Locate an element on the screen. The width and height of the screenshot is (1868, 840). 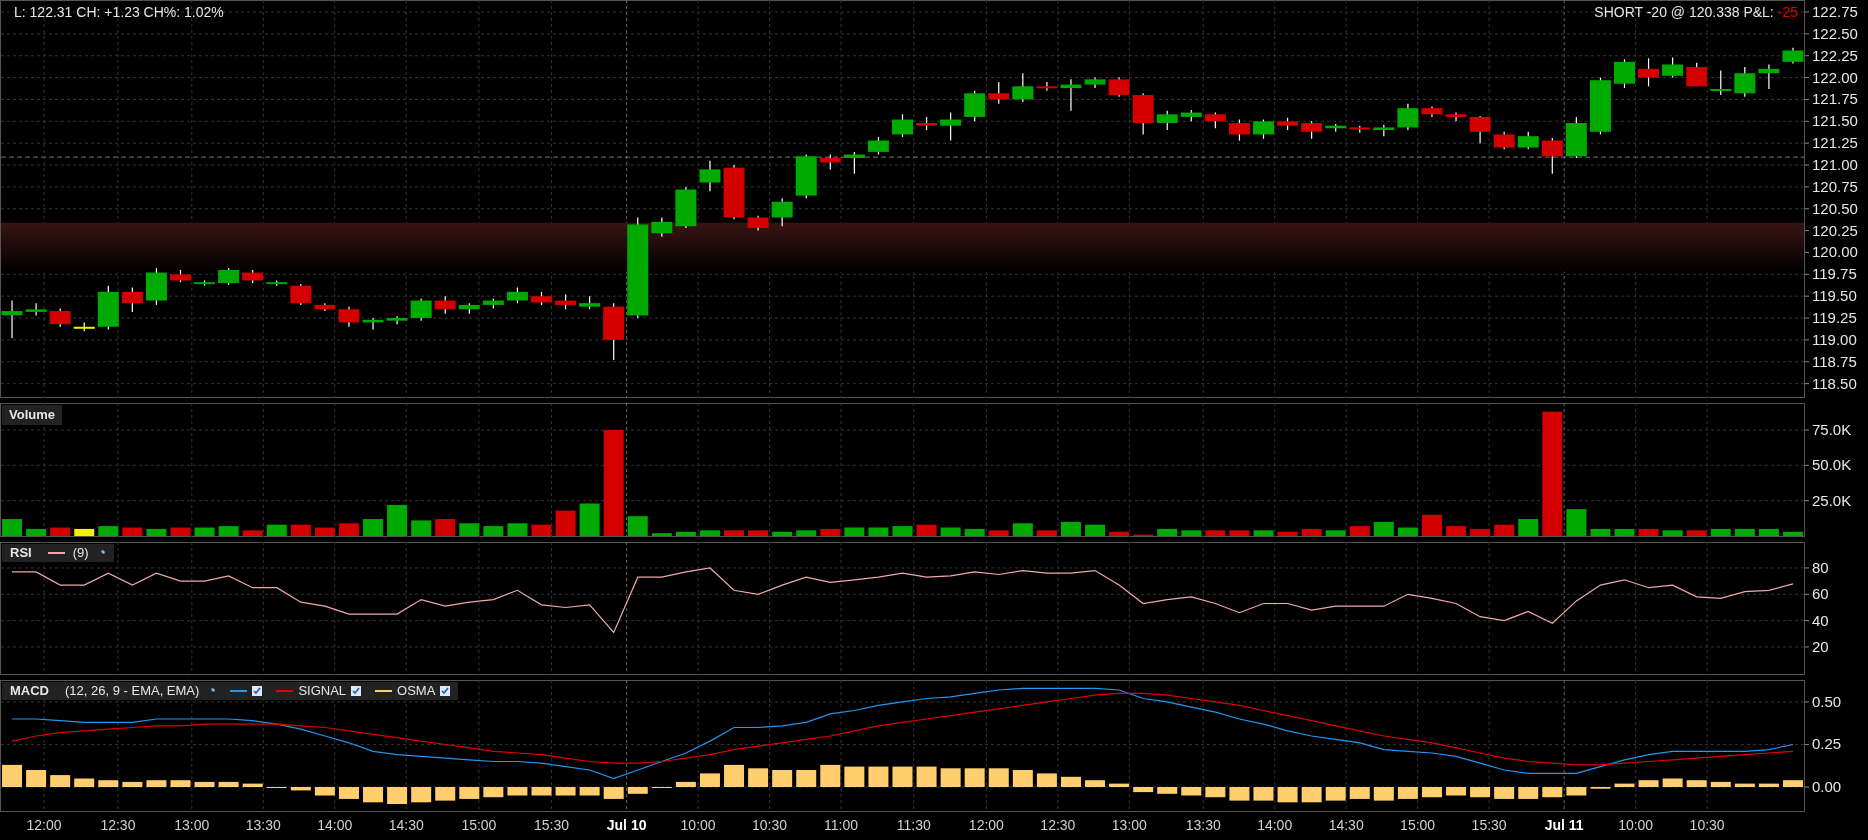
axis-label: 14:00 is located at coordinates (335, 825).